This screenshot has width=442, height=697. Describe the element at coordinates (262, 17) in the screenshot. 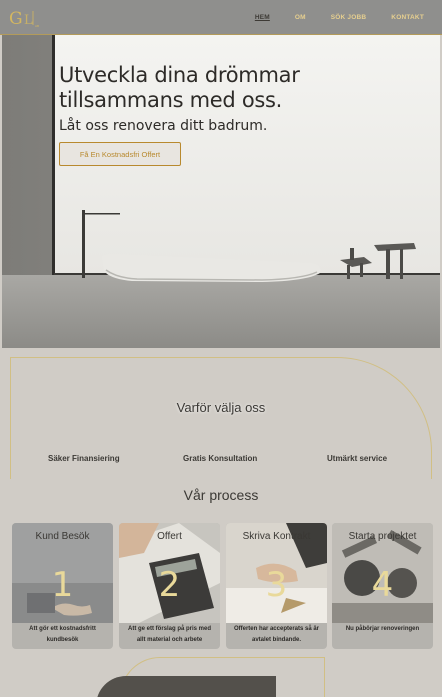

I see `nav-item-hem: HEM` at that location.